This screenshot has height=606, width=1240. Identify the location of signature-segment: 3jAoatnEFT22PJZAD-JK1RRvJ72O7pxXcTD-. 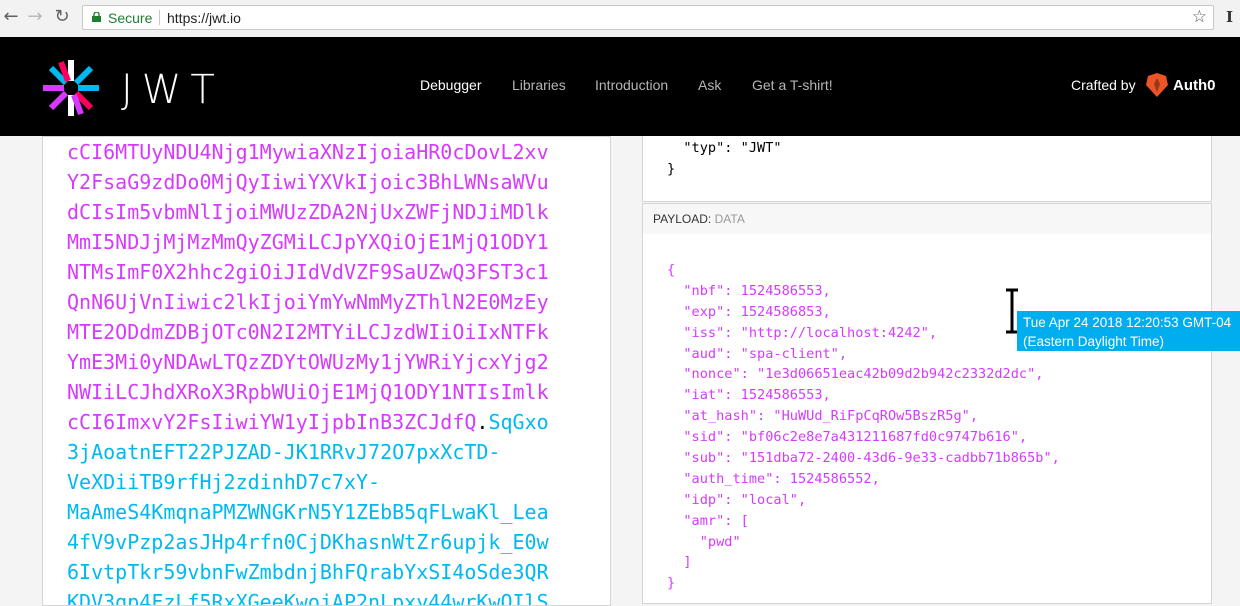
(284, 452).